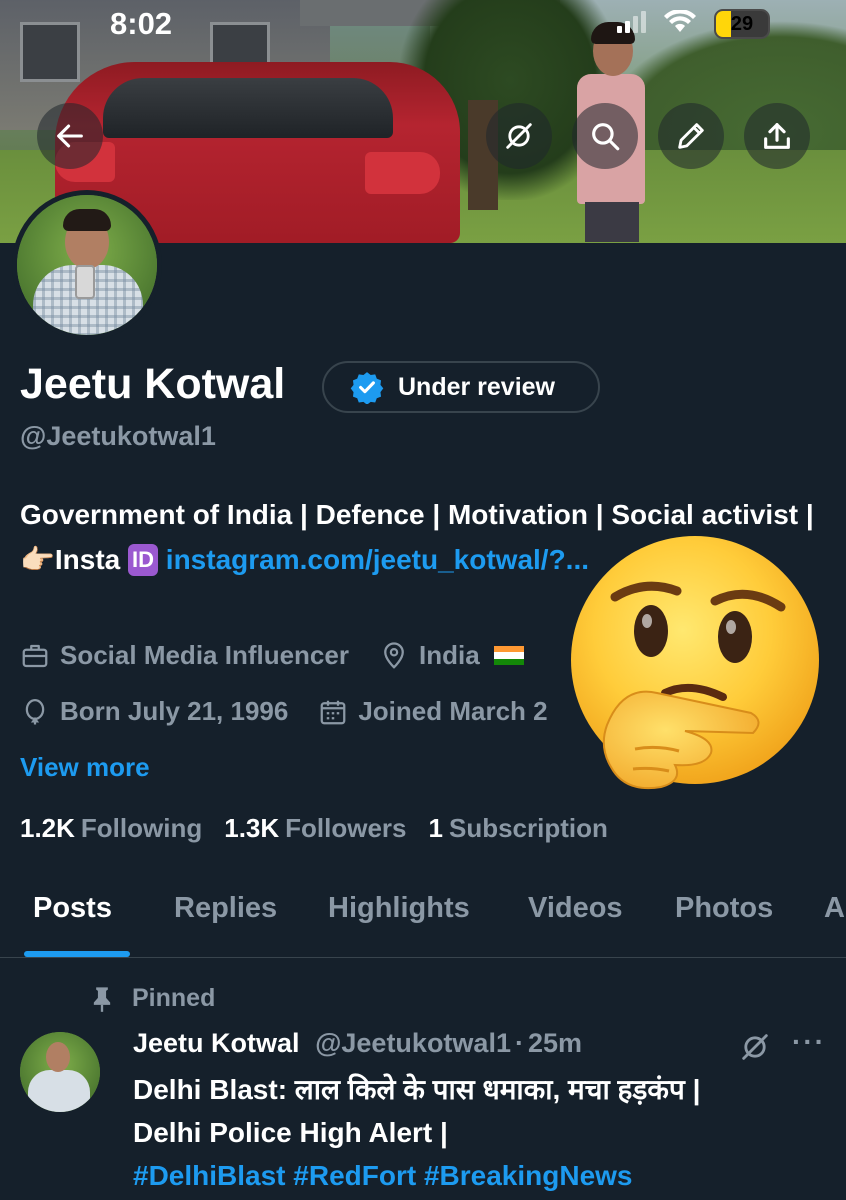  What do you see at coordinates (631, 22) in the screenshot?
I see `cellular-signal-icon` at bounding box center [631, 22].